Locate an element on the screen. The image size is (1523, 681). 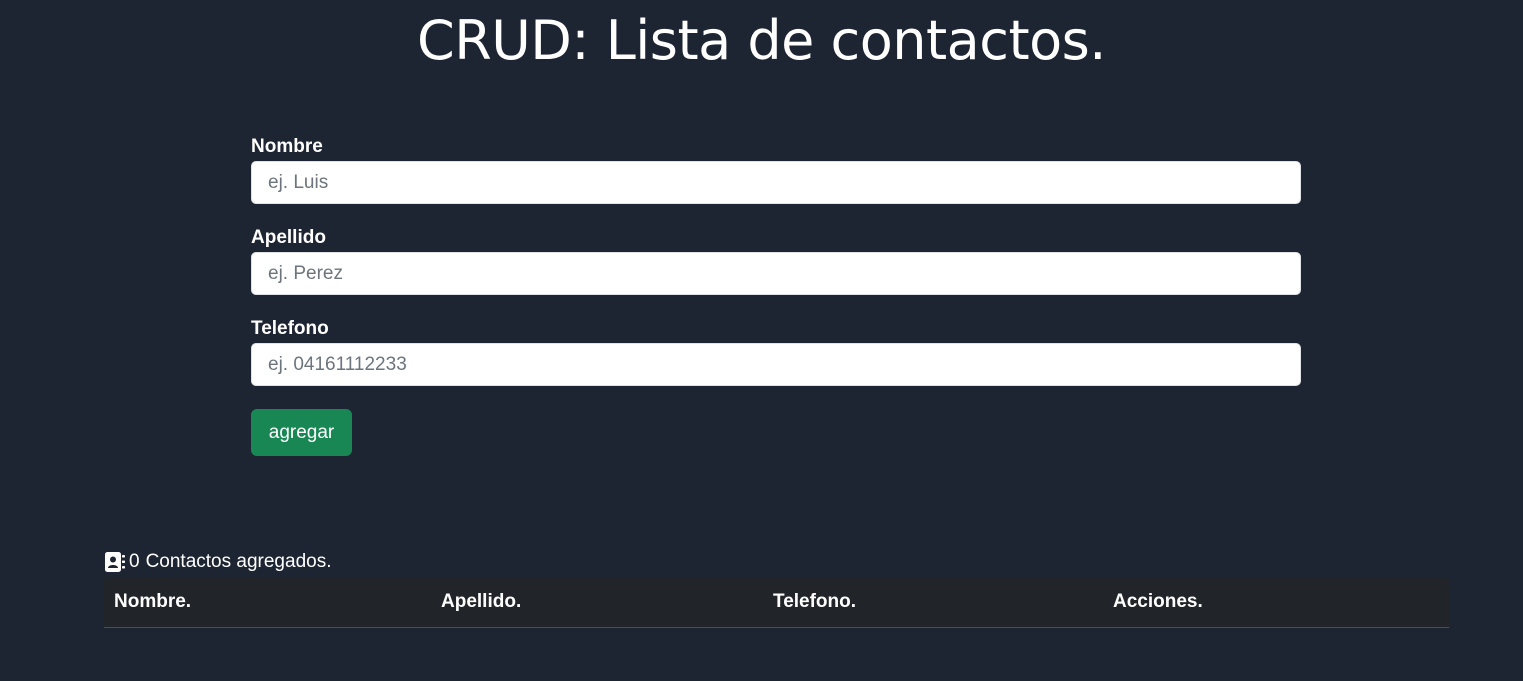
telefono-field-group: Telefono is located at coordinates (776, 350).